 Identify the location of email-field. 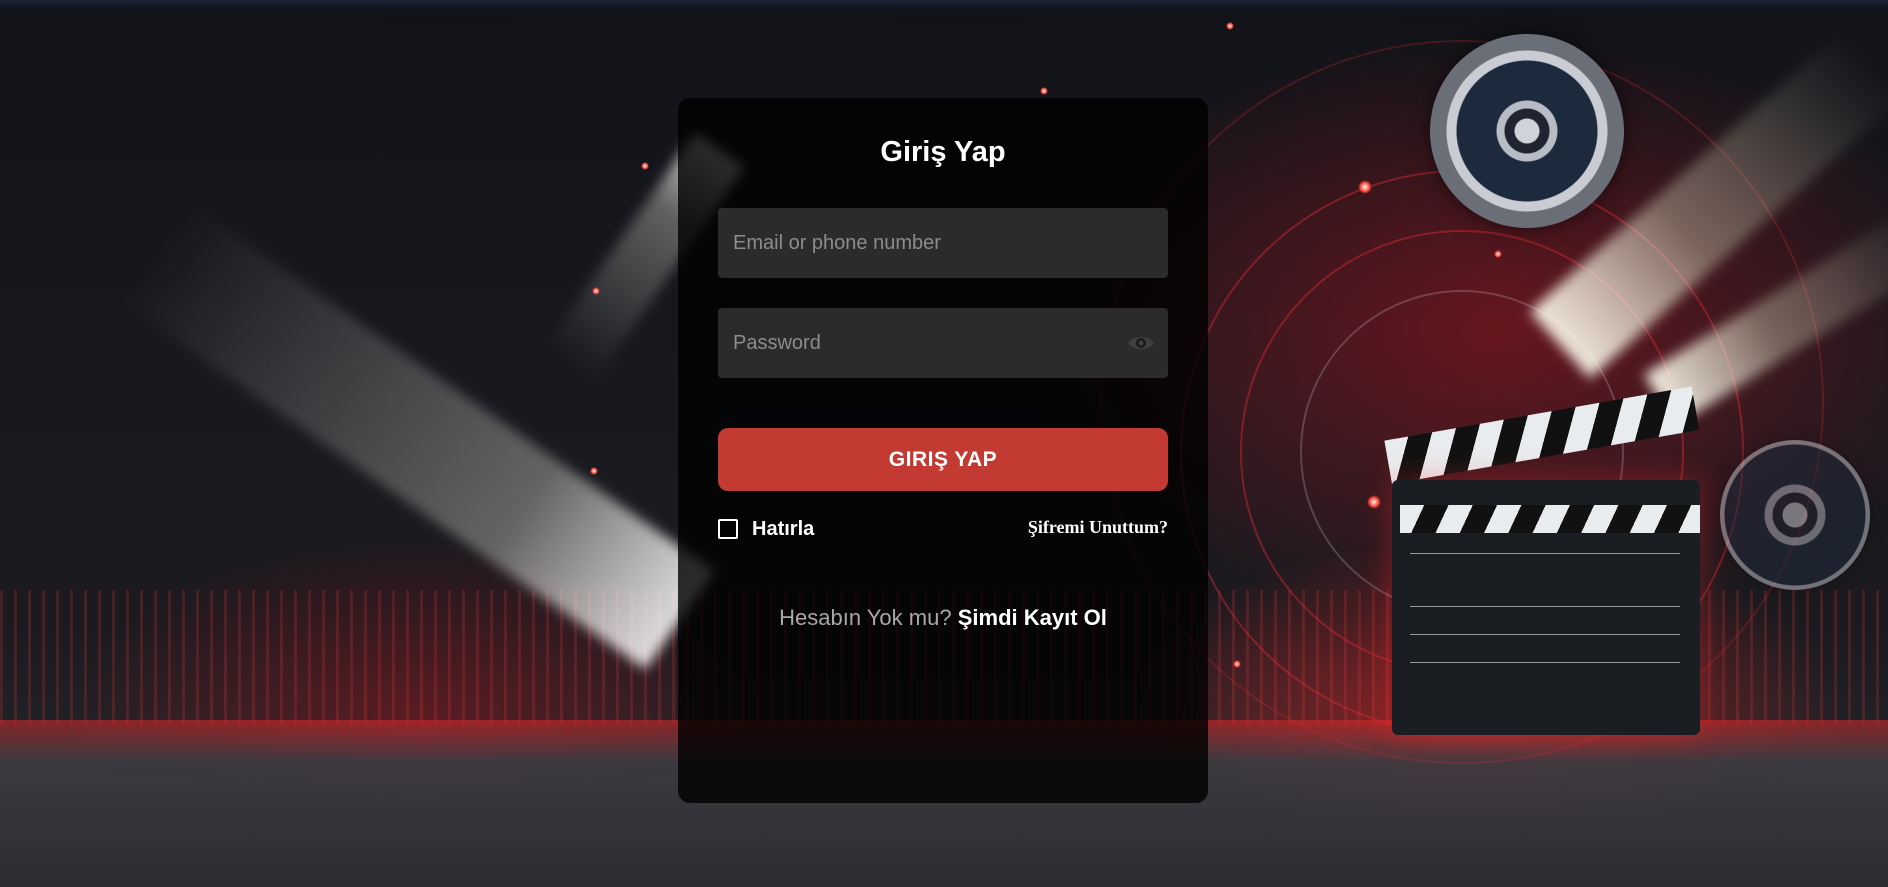
(943, 243).